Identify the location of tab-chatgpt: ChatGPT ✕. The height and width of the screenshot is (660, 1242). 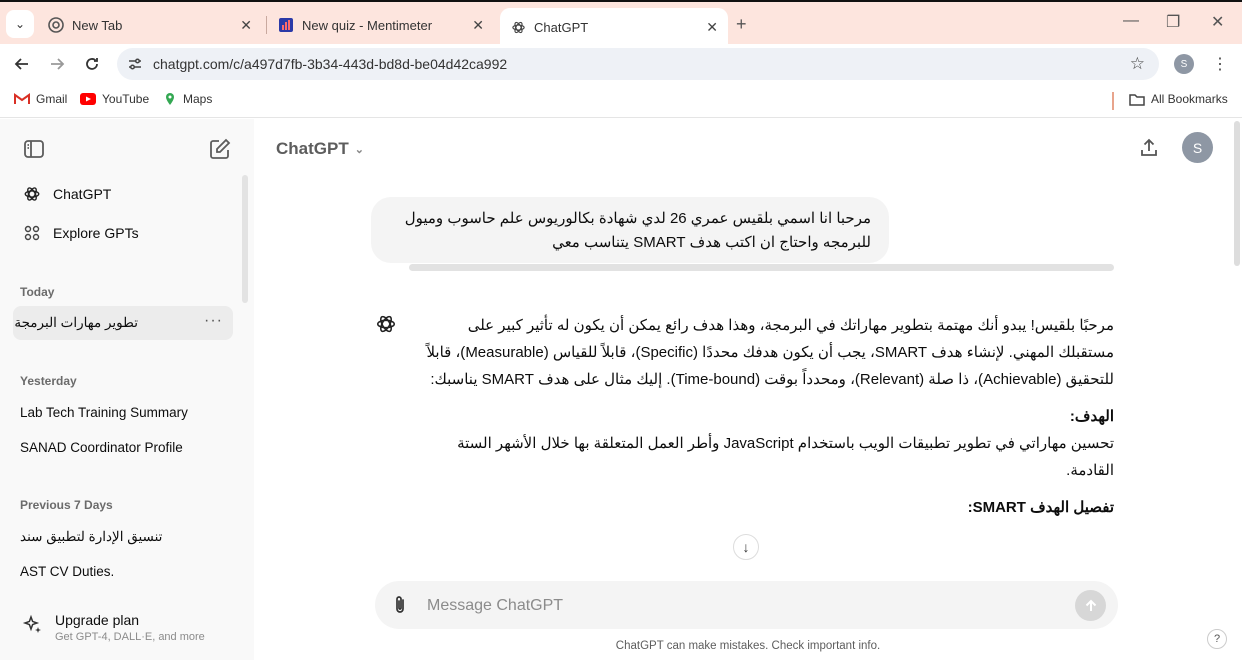
(614, 27).